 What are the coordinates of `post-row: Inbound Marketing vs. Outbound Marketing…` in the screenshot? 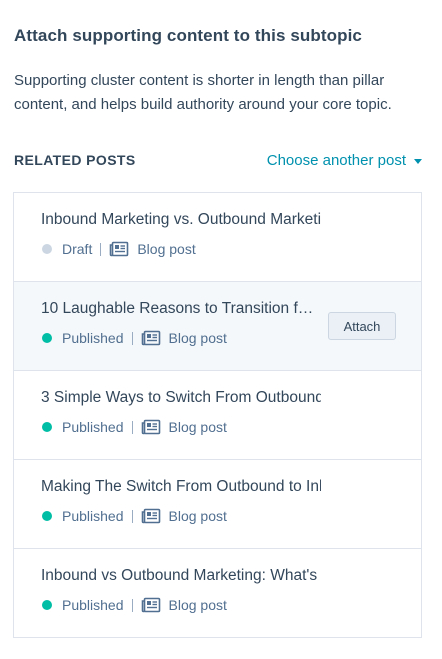 It's located at (217, 237).